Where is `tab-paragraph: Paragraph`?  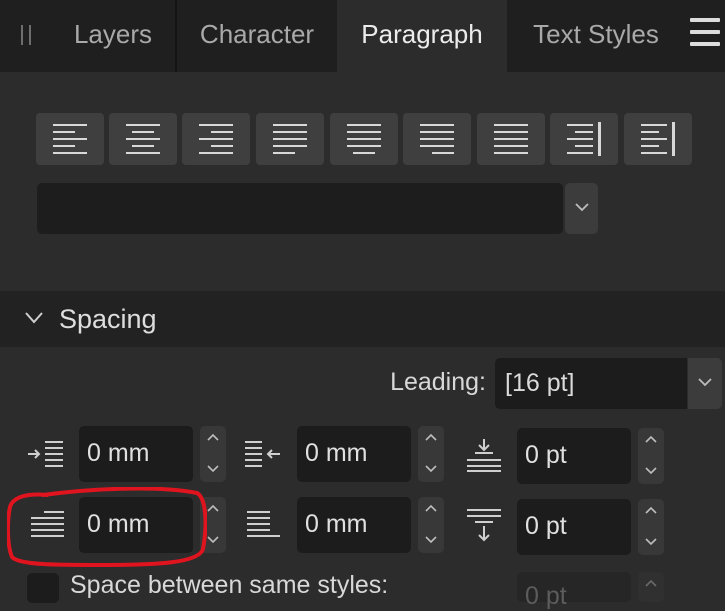
tab-paragraph: Paragraph is located at coordinates (422, 36).